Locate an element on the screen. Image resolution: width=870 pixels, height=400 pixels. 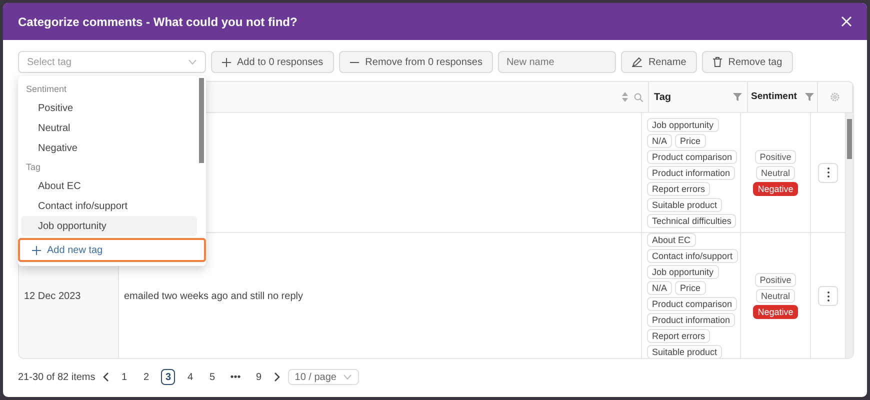
group-label: Sentiment is located at coordinates (46, 89).